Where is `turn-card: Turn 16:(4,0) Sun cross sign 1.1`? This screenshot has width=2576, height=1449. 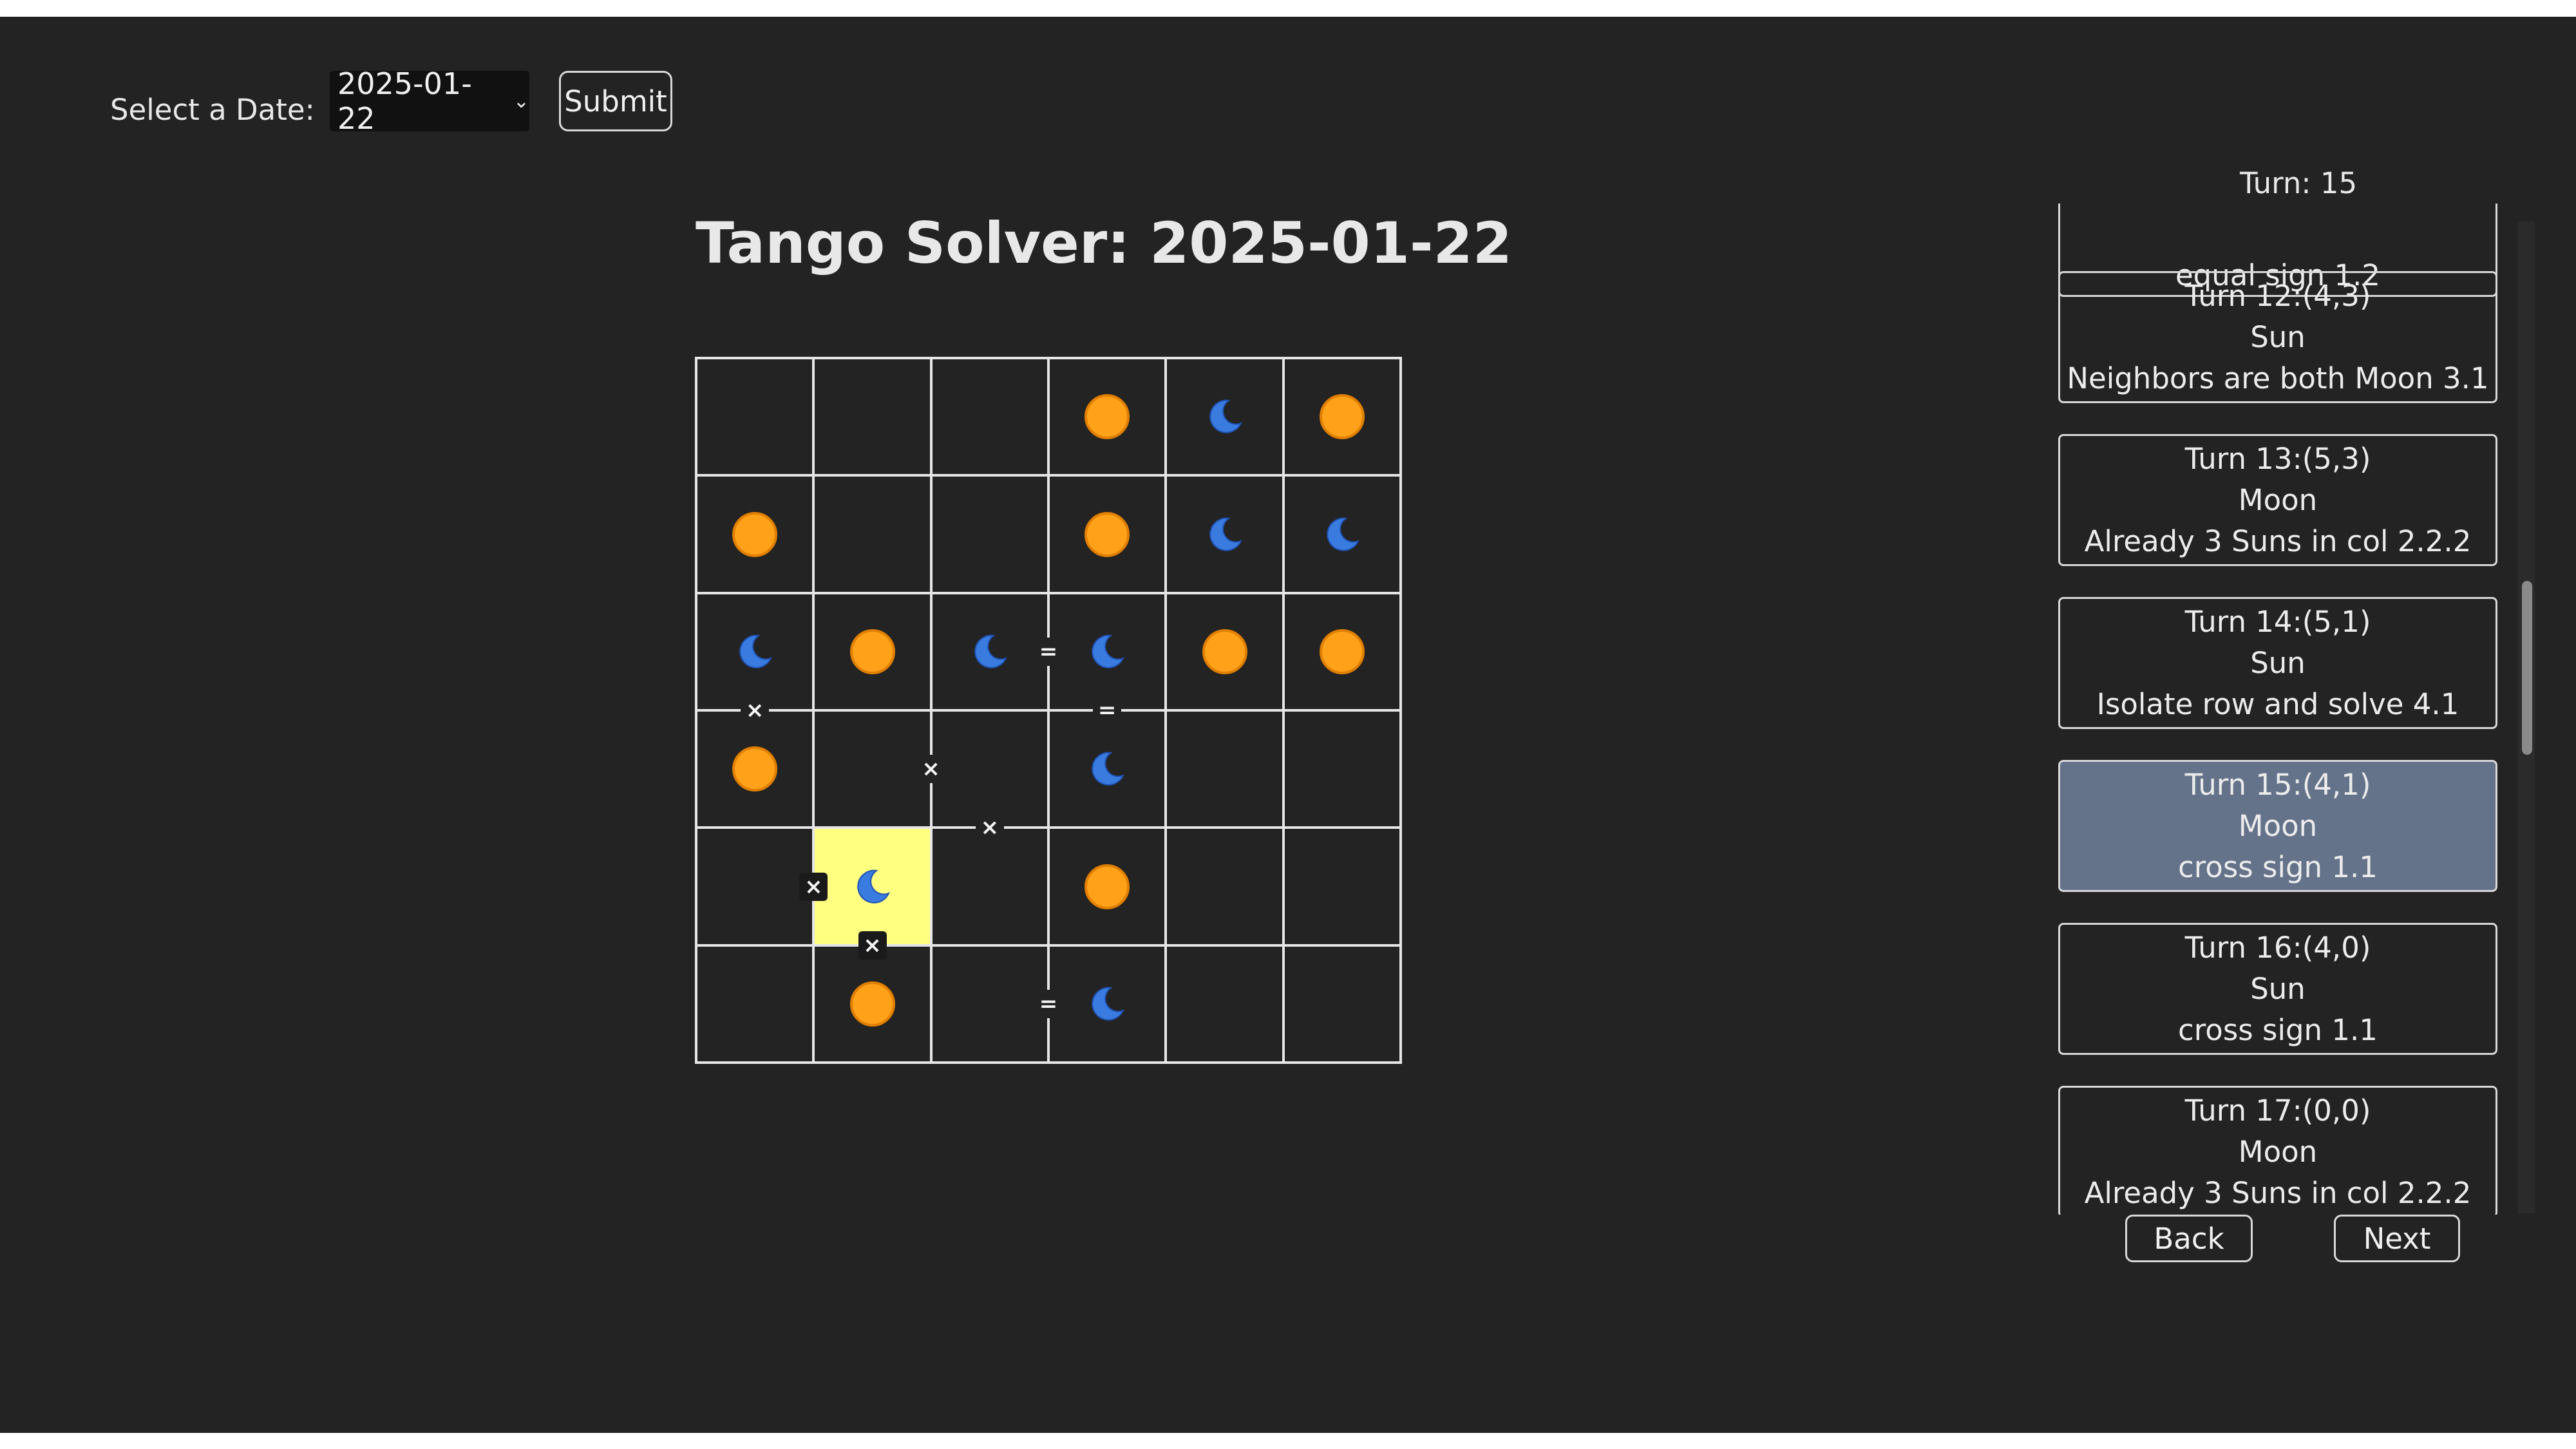
turn-card: Turn 16:(4,0) Sun cross sign 1.1 is located at coordinates (2277, 989).